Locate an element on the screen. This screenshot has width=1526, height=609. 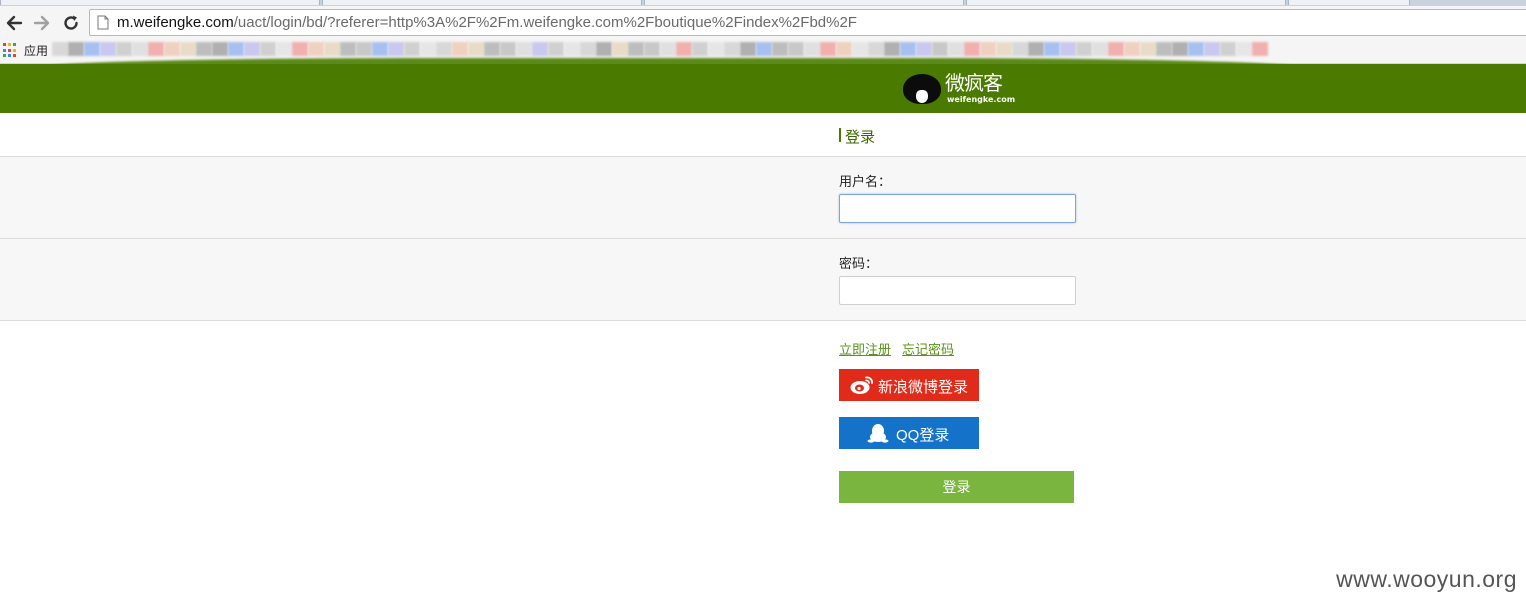
weibo-login-button: 新浪微博登录 is located at coordinates (909, 385).